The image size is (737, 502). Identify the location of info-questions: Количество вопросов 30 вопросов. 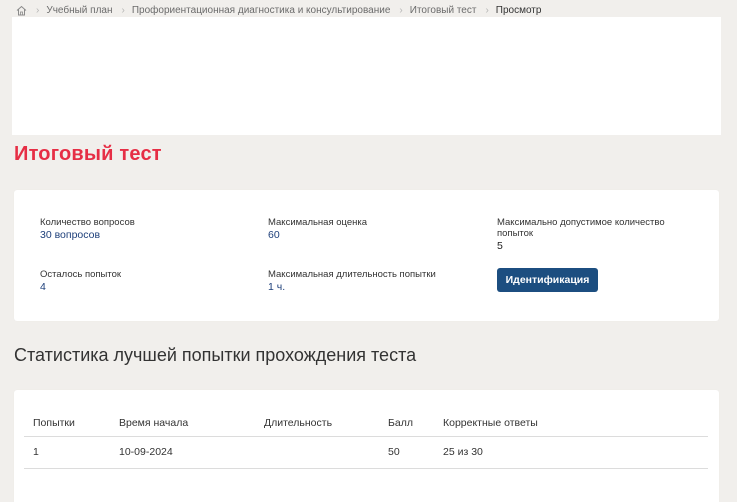
(140, 229).